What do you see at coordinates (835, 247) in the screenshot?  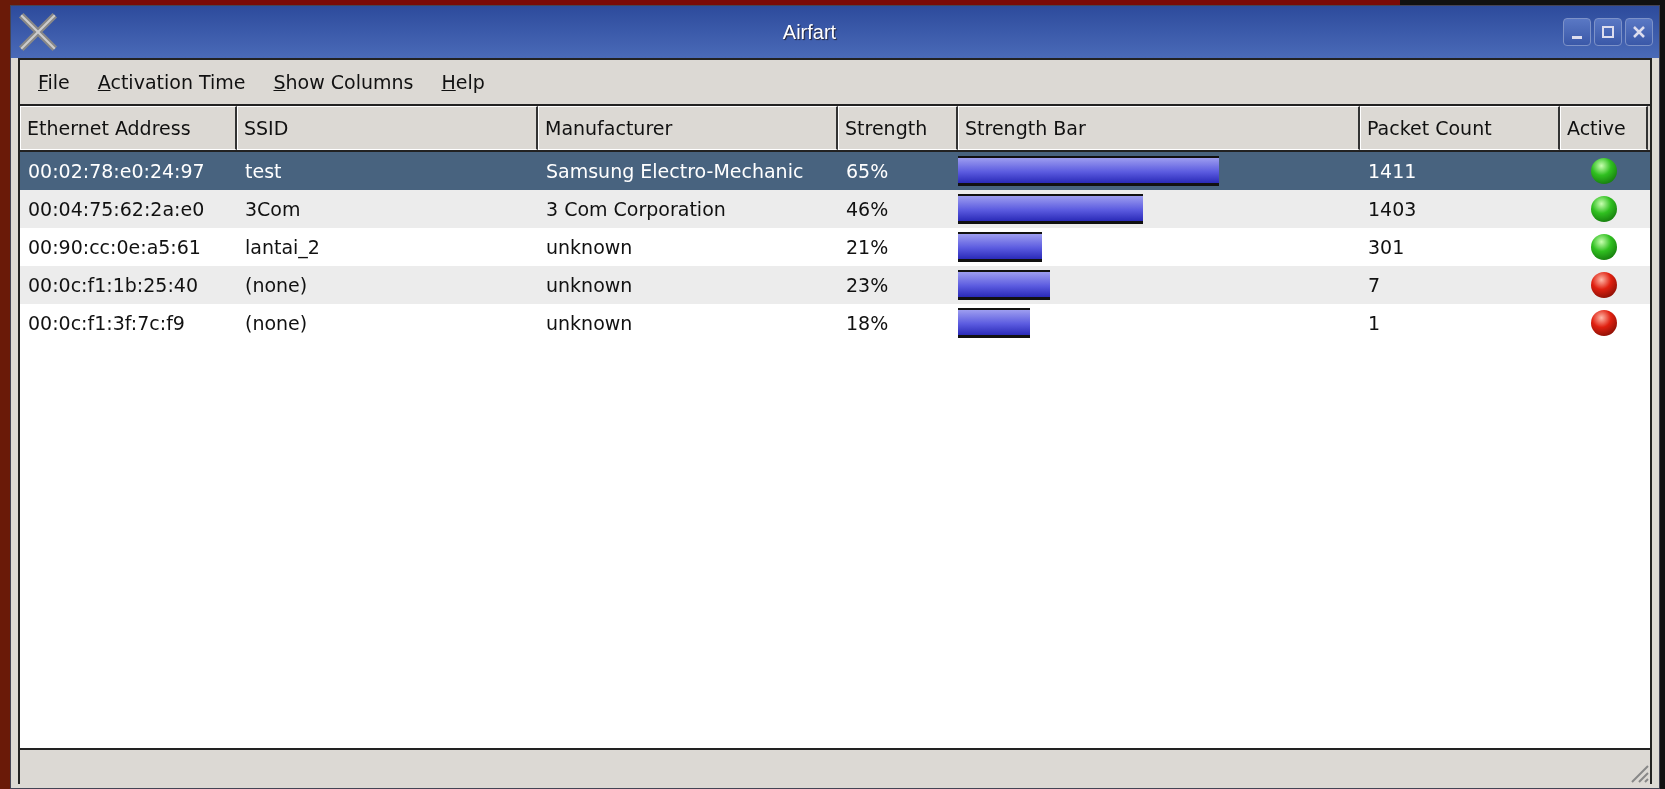 I see `table-row: 00:90:cc:0e:a5:61 lantai_2 unknown 21% 301` at bounding box center [835, 247].